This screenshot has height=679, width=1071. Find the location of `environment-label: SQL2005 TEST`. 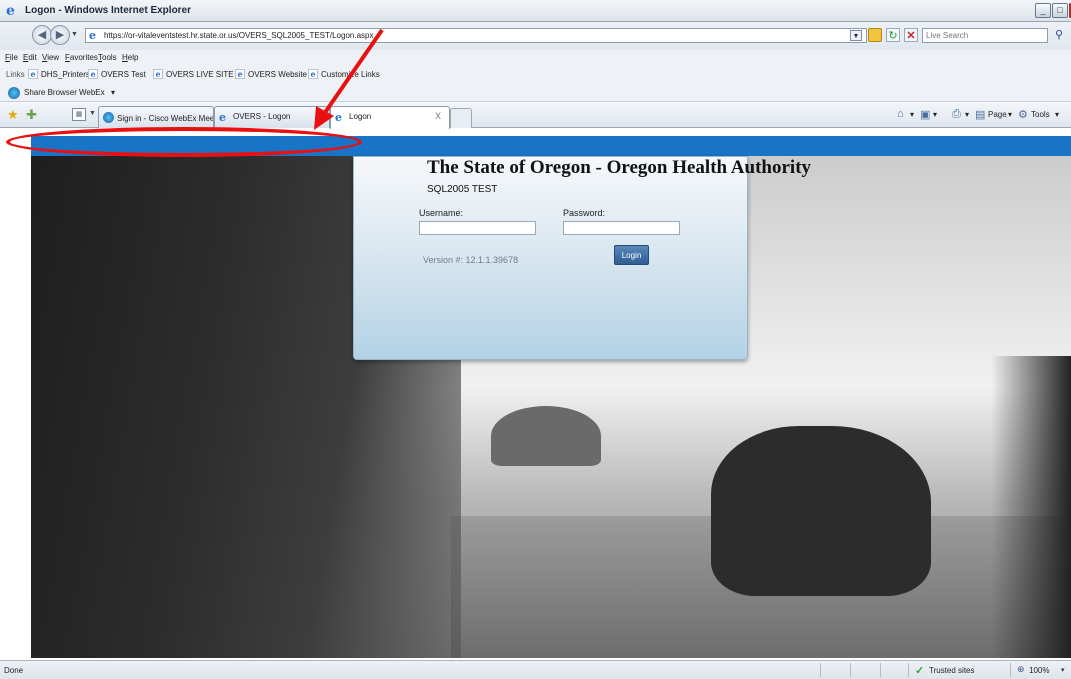

environment-label: SQL2005 TEST is located at coordinates (462, 189).